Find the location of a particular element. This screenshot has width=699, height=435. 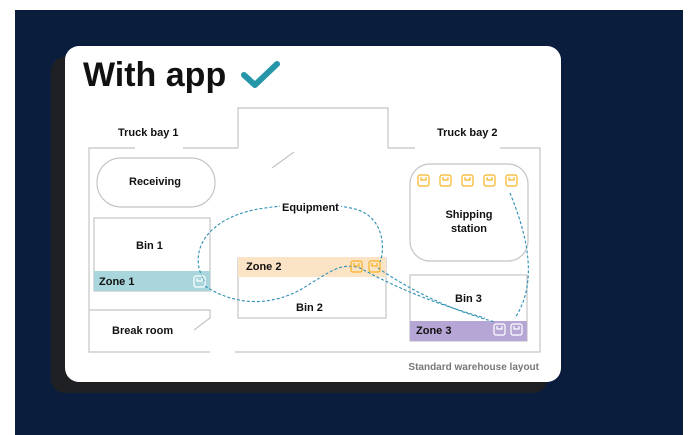

truck-bay-2-label: Truck bay 2 is located at coordinates (467, 133).